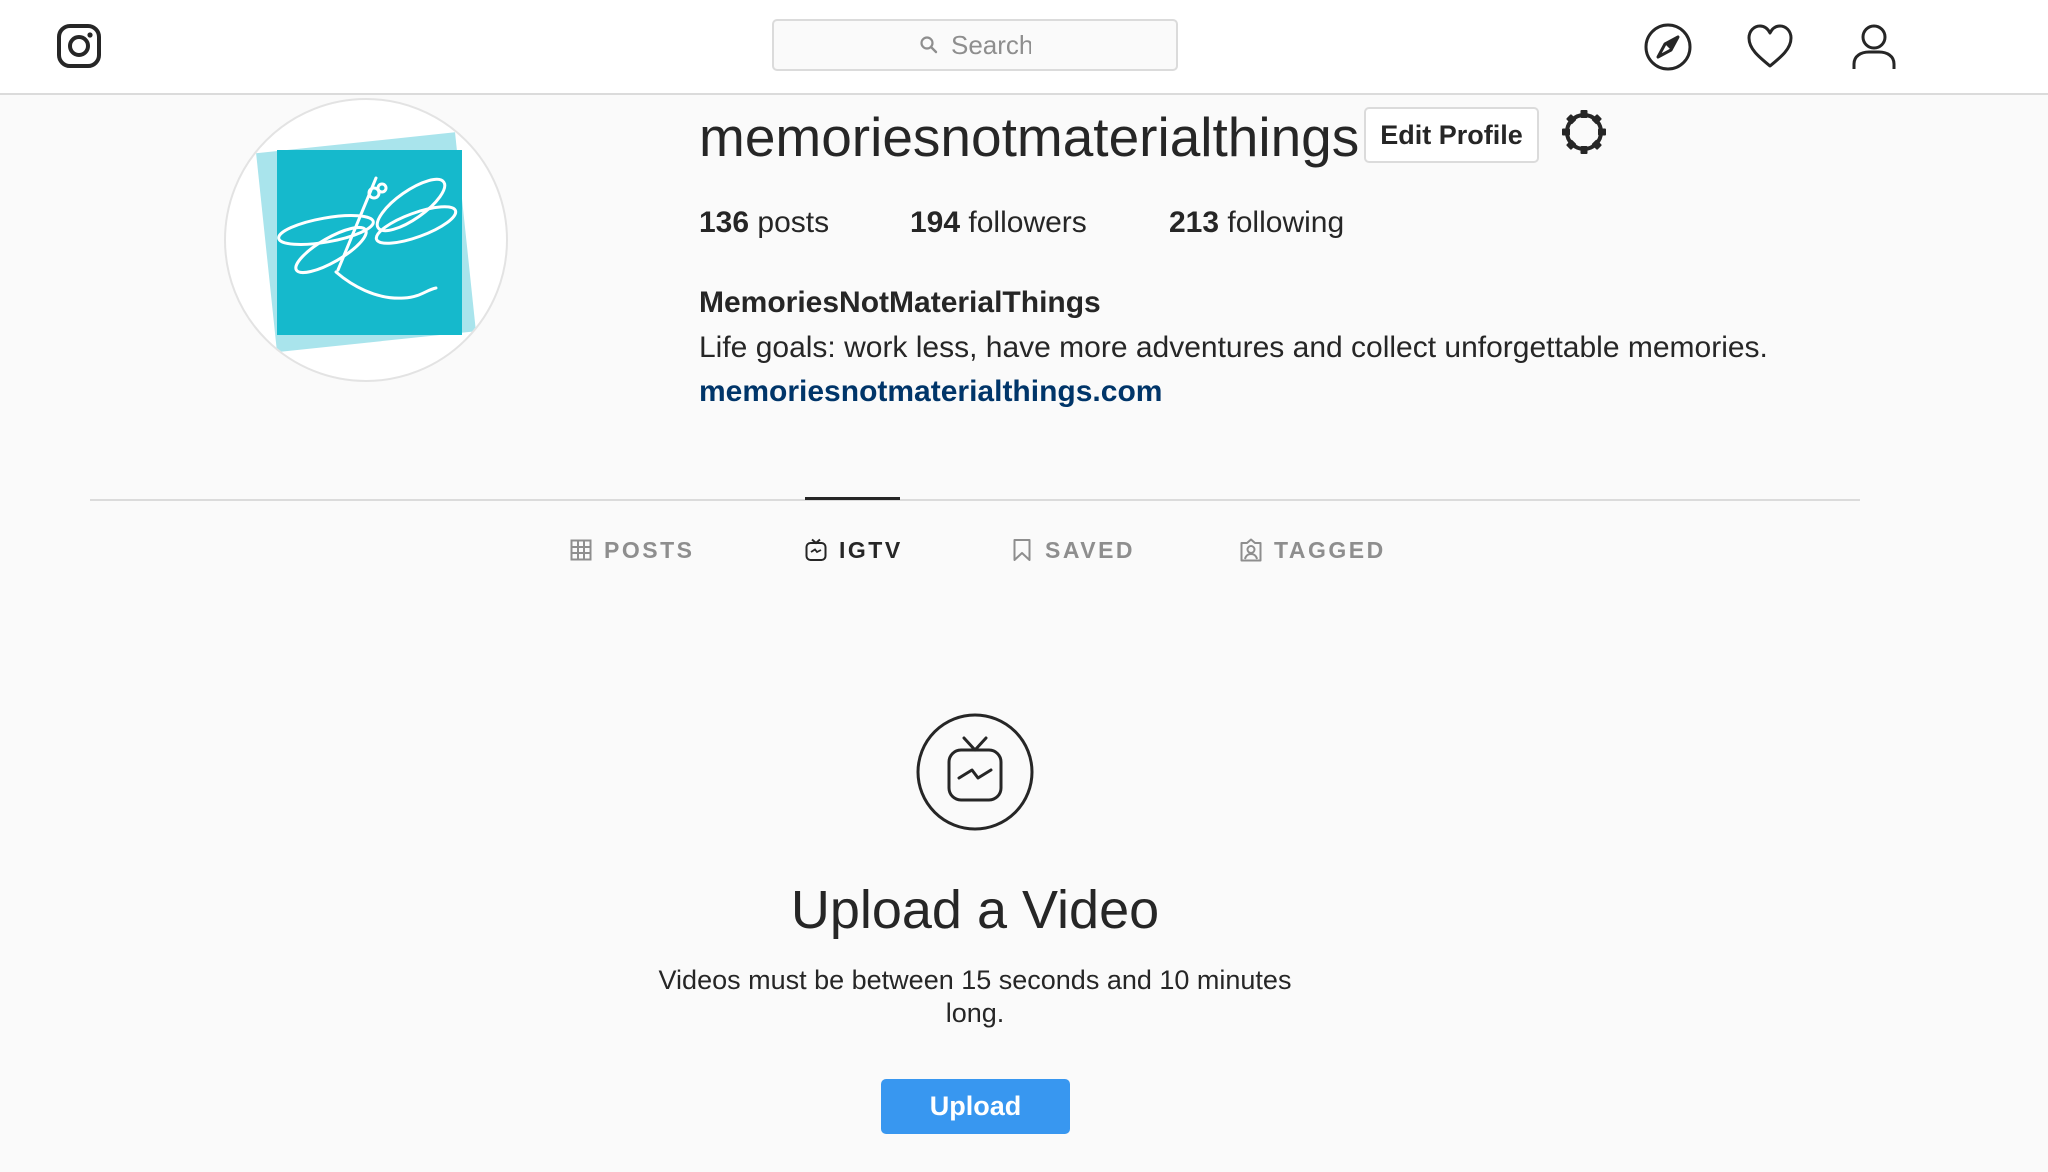  What do you see at coordinates (1330, 549) in the screenshot?
I see `tab-tagged-label: TAGGED` at bounding box center [1330, 549].